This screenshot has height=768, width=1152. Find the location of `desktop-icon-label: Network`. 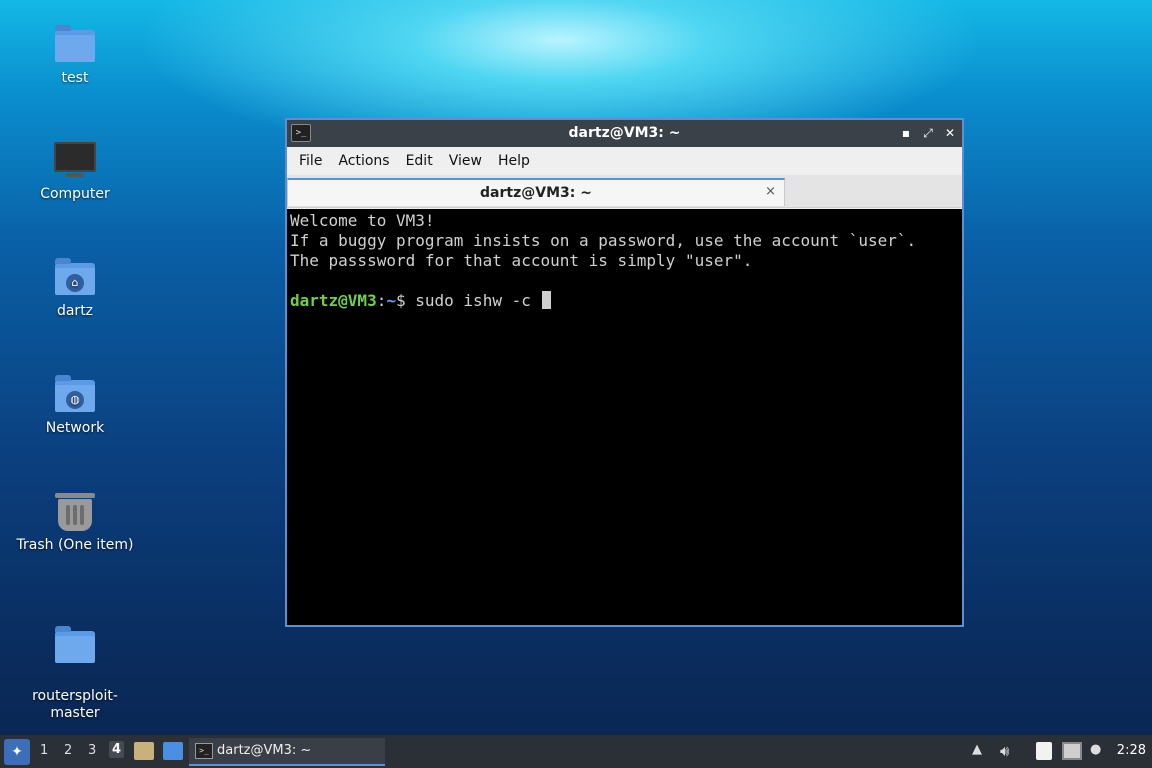

desktop-icon-label: Network is located at coordinates (75, 428).